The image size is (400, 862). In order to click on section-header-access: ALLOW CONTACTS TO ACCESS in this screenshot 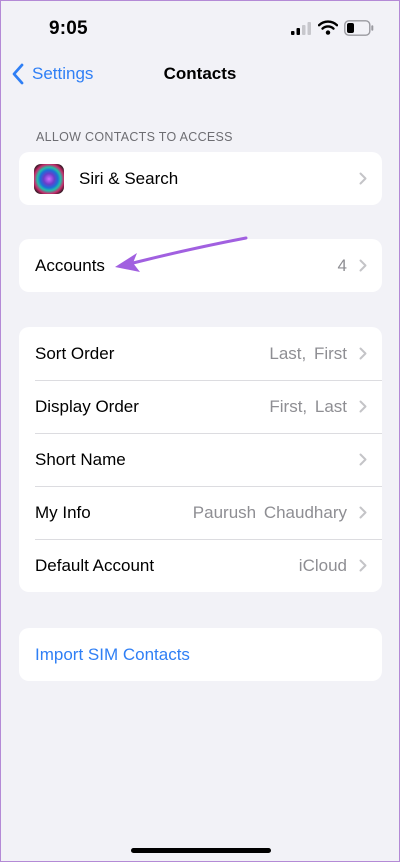, I will do `click(134, 137)`.